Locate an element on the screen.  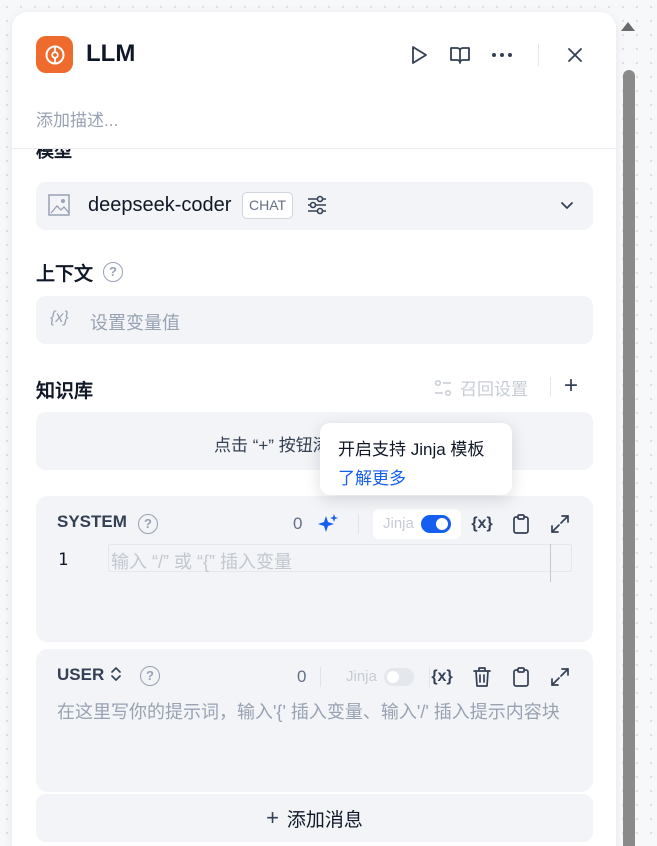
model-section-label: 模型 is located at coordinates (54, 155).